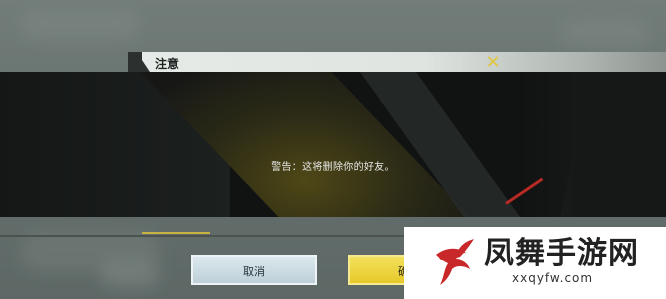 This screenshot has height=299, width=666. Describe the element at coordinates (333, 167) in the screenshot. I see `warning-message: 警告：这将删除你的好友。` at that location.